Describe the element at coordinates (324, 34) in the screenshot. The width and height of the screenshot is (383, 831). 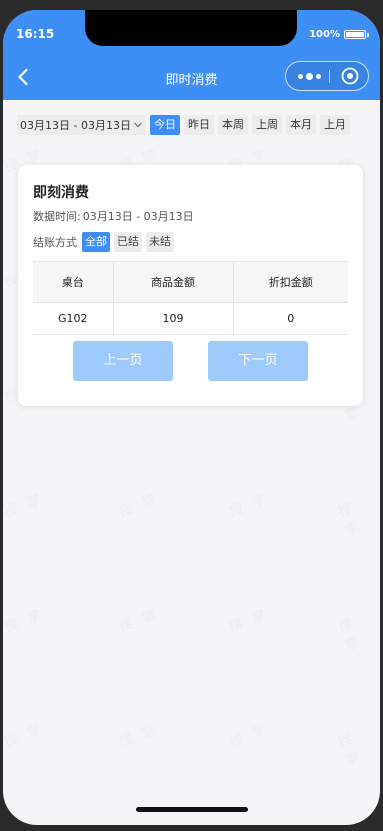
I see `battery-percent: 100%` at that location.